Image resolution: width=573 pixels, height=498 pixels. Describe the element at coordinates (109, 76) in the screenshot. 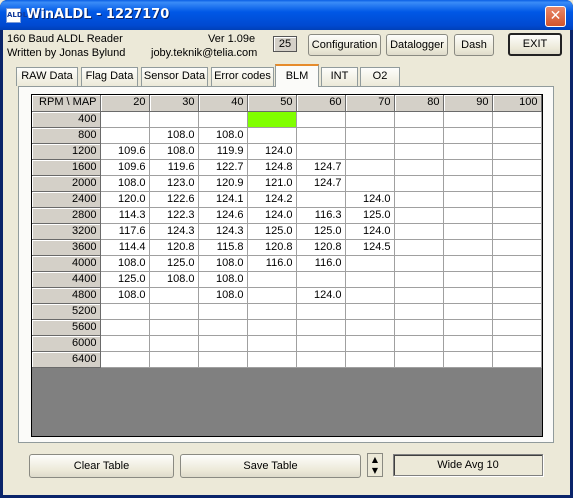

I see `tab-flag-data: Flag Data` at that location.